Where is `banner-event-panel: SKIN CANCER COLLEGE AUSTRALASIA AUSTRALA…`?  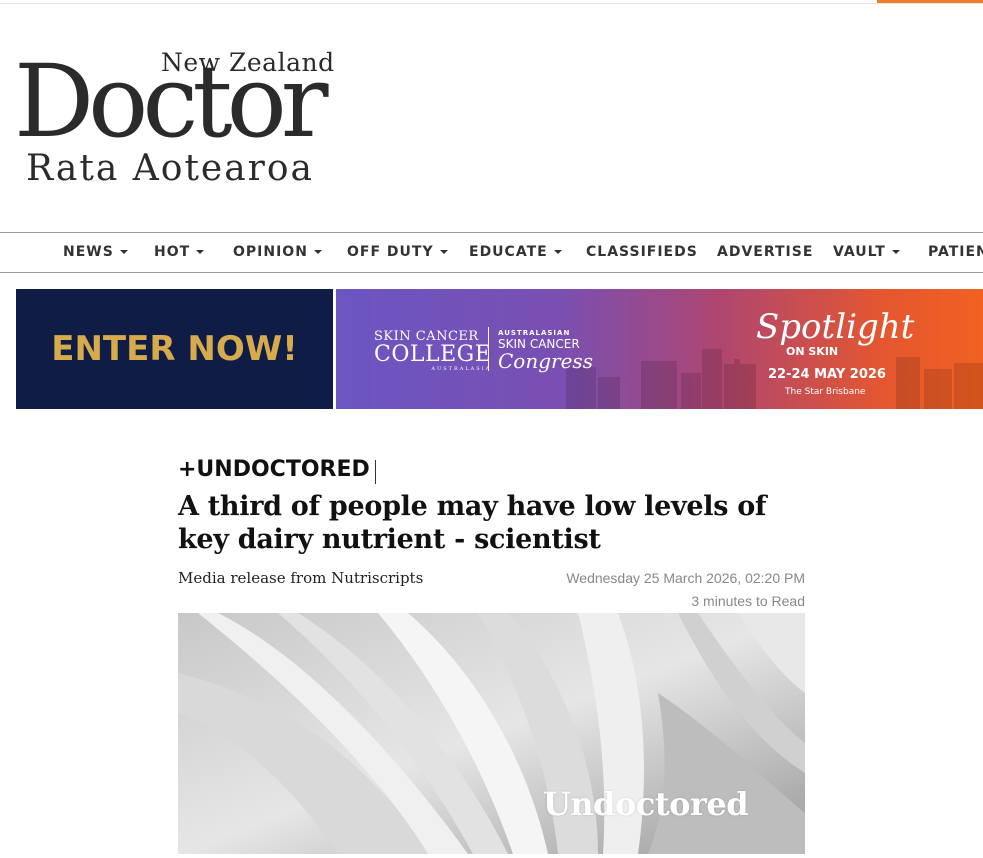
banner-event-panel: SKIN CANCER COLLEGE AUSTRALASIA AUSTRALA… is located at coordinates (659, 349).